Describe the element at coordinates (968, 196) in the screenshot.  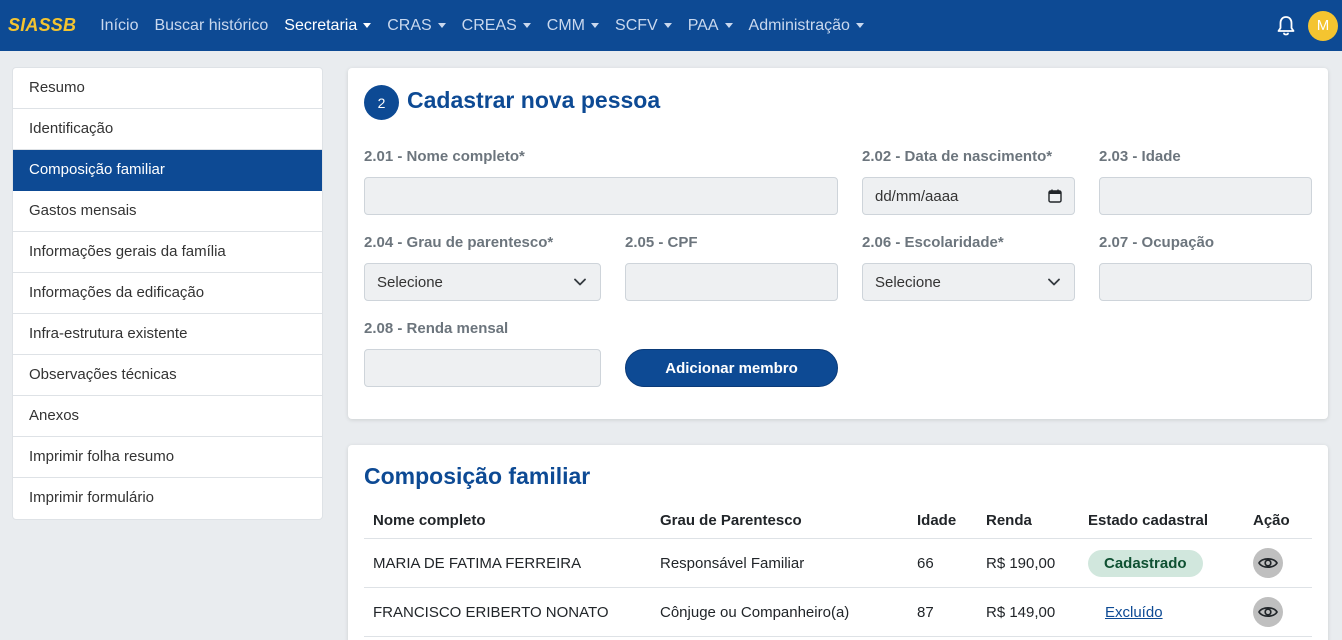
I see `nascimento-date-input: dd/mm/aaaa` at that location.